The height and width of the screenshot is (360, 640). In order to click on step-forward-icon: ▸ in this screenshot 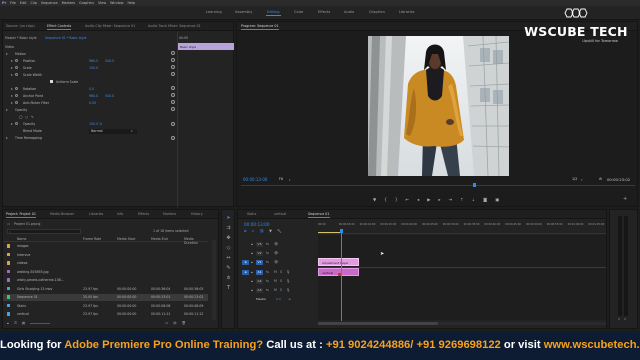, I will do `click(439, 199)`.